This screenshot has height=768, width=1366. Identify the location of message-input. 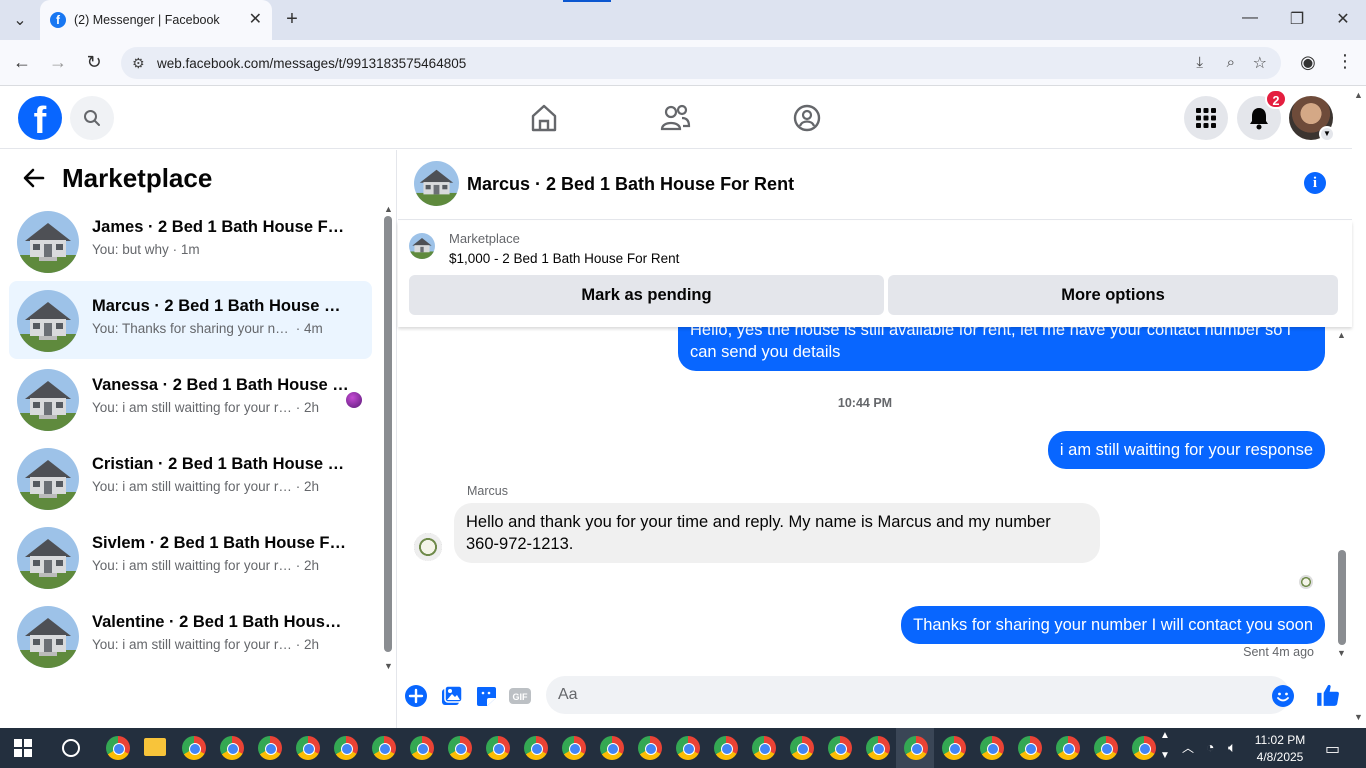
(918, 695).